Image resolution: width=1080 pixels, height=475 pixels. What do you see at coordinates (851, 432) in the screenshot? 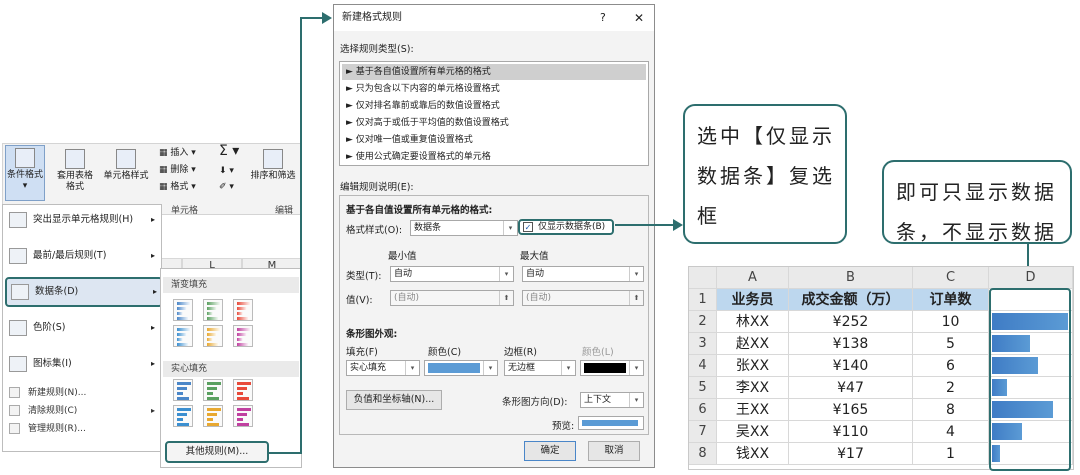
I see `table-cell: ¥110` at bounding box center [851, 432].